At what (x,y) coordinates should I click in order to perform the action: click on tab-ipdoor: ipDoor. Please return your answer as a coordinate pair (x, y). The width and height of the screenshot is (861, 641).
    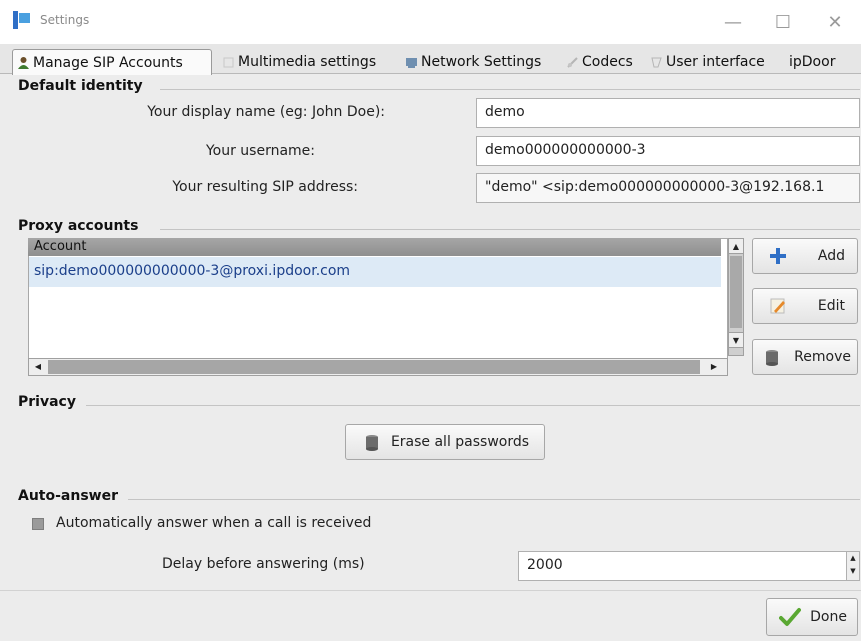
    Looking at the image, I should click on (812, 62).